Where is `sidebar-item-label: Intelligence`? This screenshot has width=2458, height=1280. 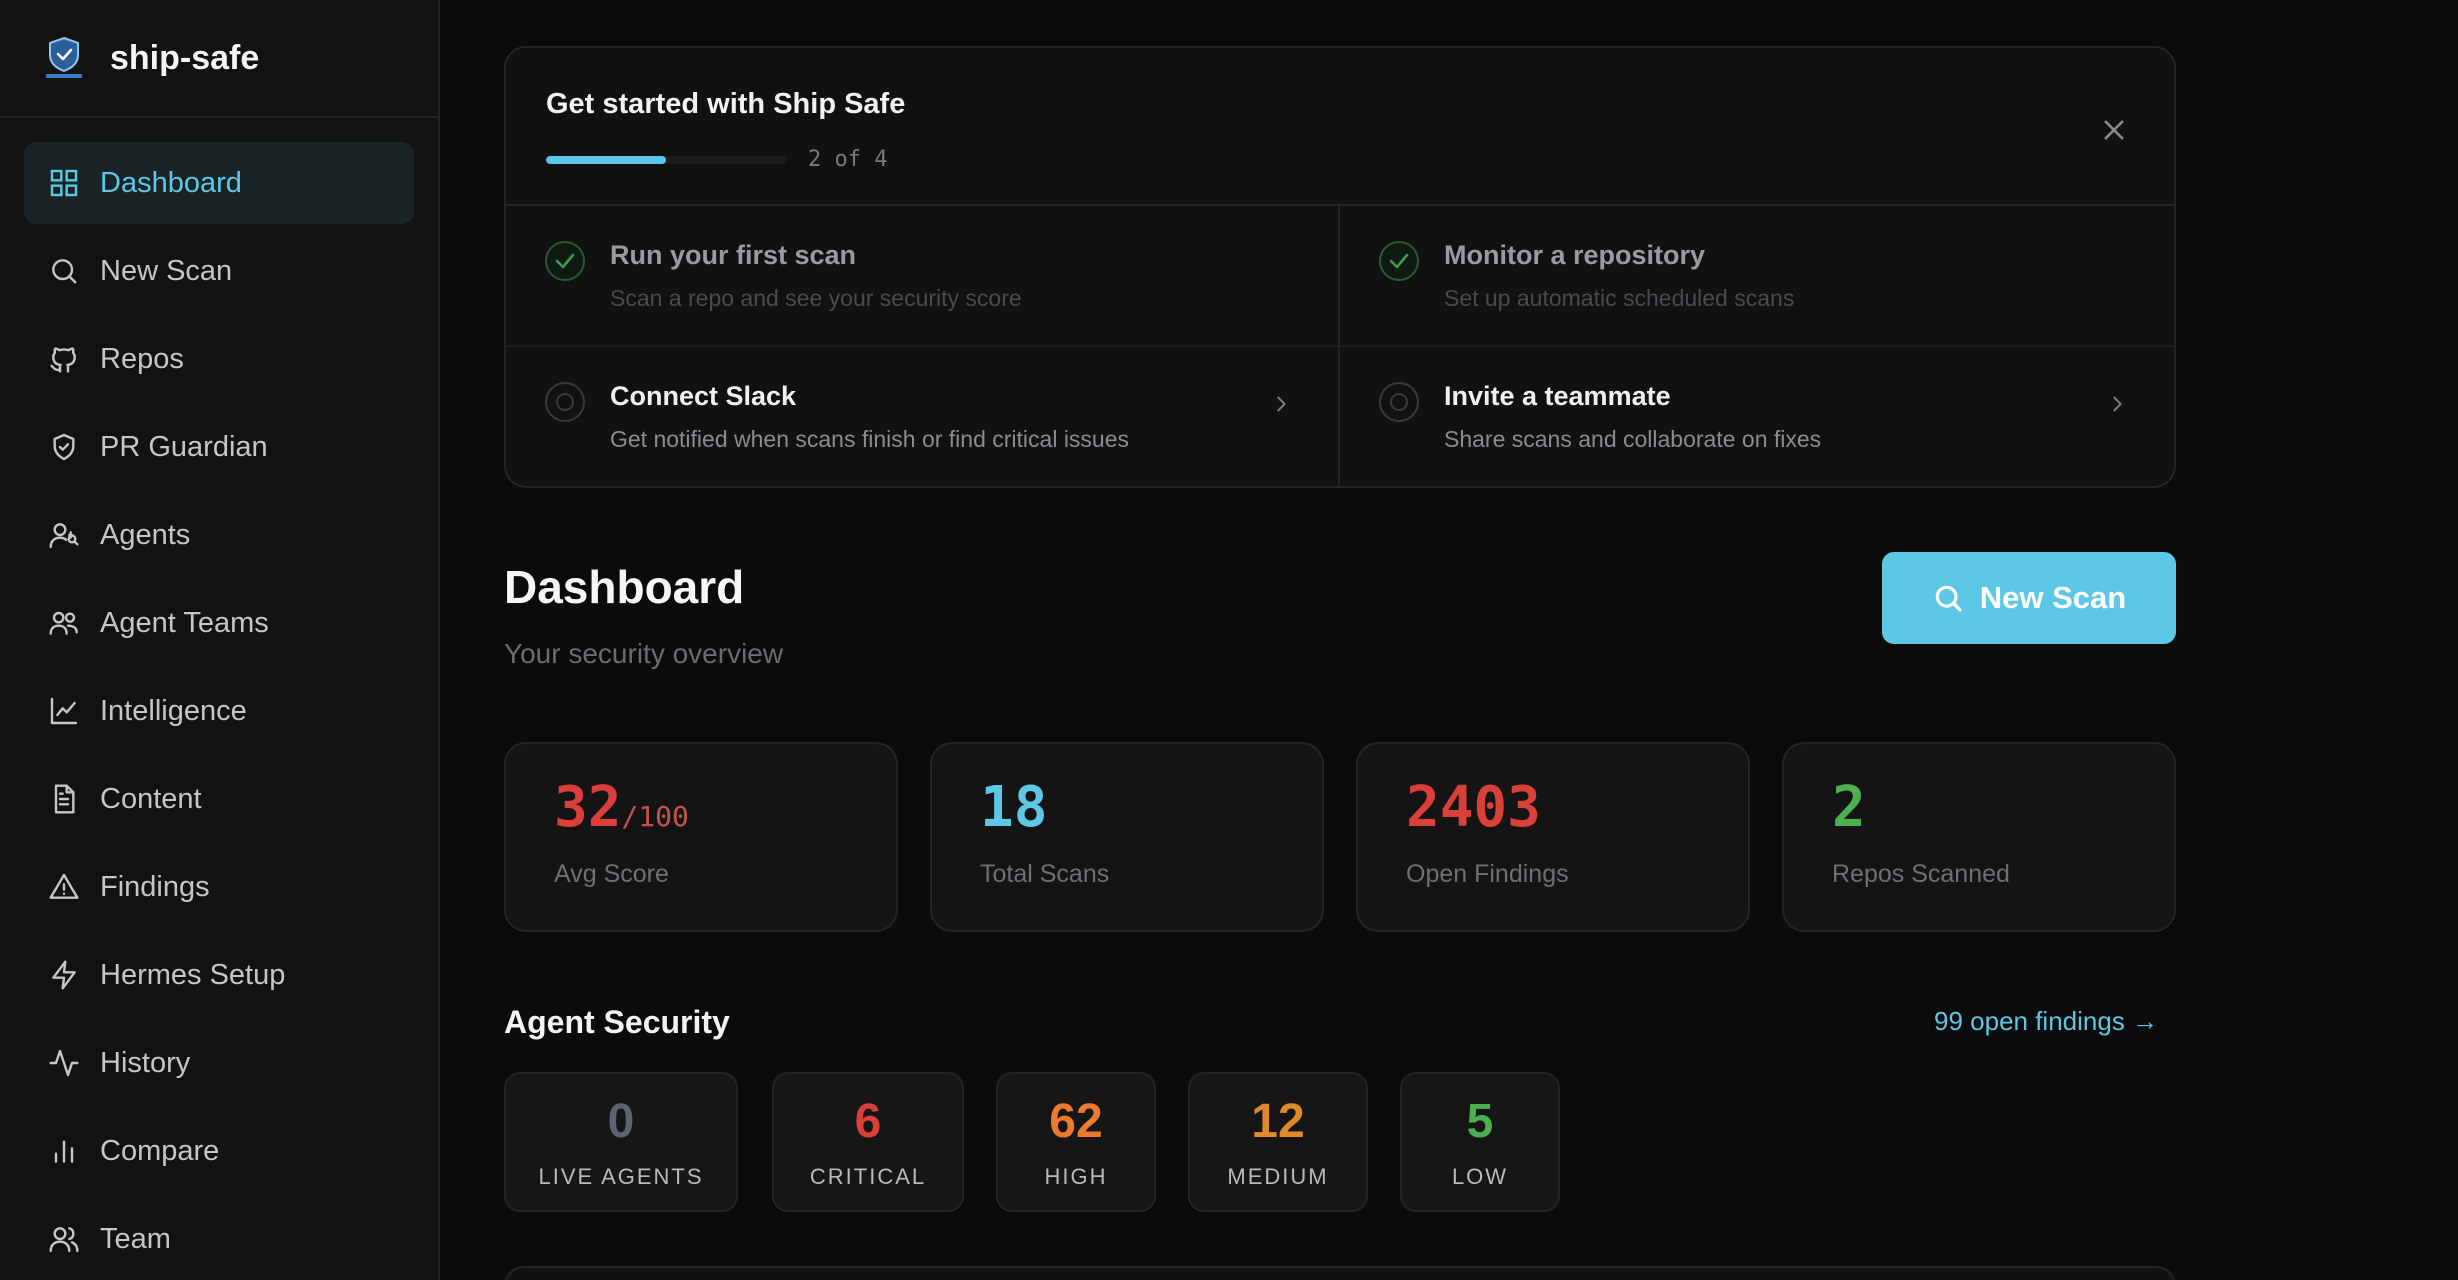 sidebar-item-label: Intelligence is located at coordinates (173, 710).